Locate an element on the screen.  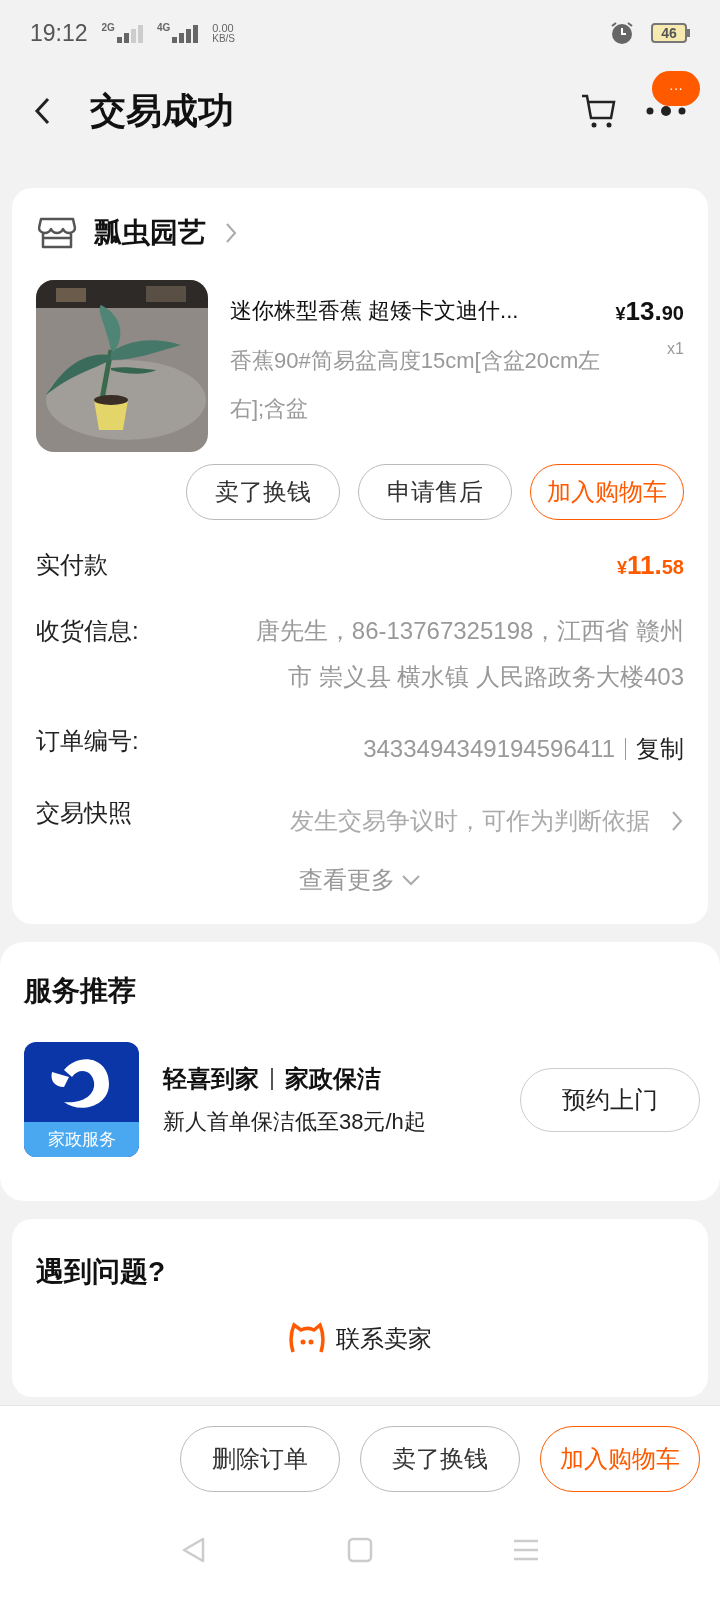
product-price: ¥13.90 is located at coordinates (649, 311).